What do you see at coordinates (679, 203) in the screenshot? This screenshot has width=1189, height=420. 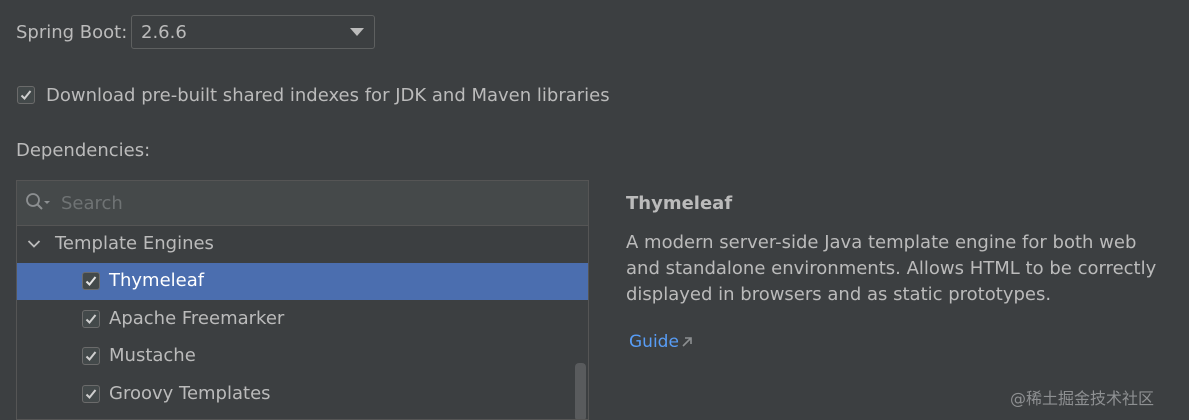 I see `dependency-detail-title: Thymeleaf` at bounding box center [679, 203].